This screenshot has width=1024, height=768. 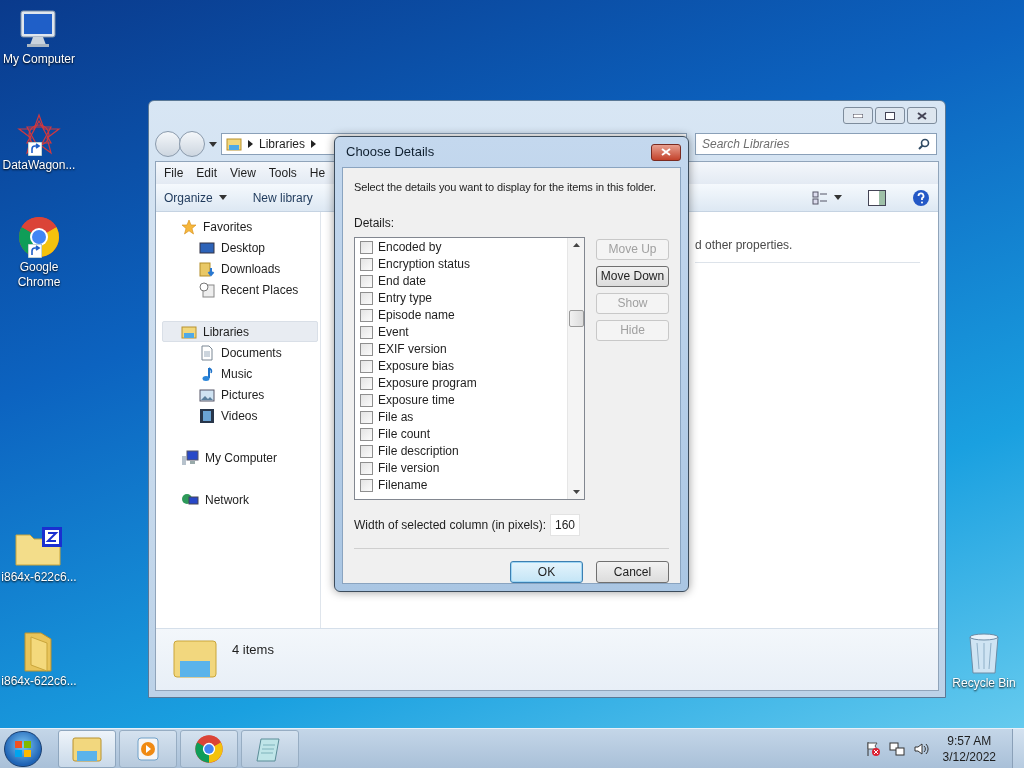 I want to click on detail-option: End date, so click(x=463, y=281).